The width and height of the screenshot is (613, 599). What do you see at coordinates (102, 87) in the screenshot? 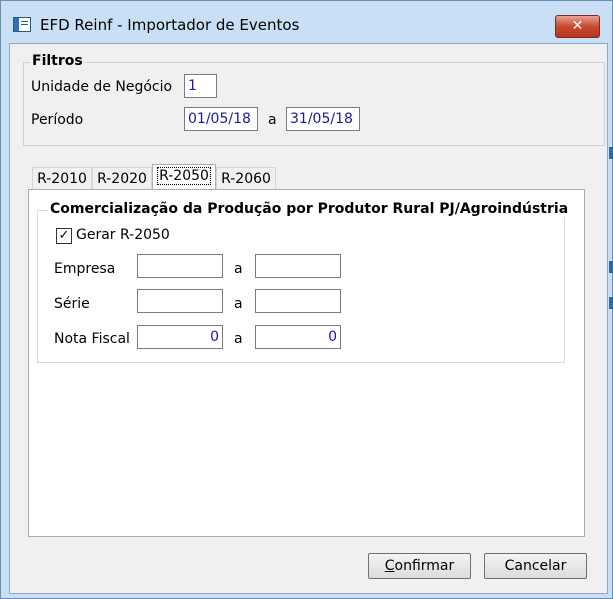
I see `unidade-negocio-label: Unidade de Negócio` at bounding box center [102, 87].